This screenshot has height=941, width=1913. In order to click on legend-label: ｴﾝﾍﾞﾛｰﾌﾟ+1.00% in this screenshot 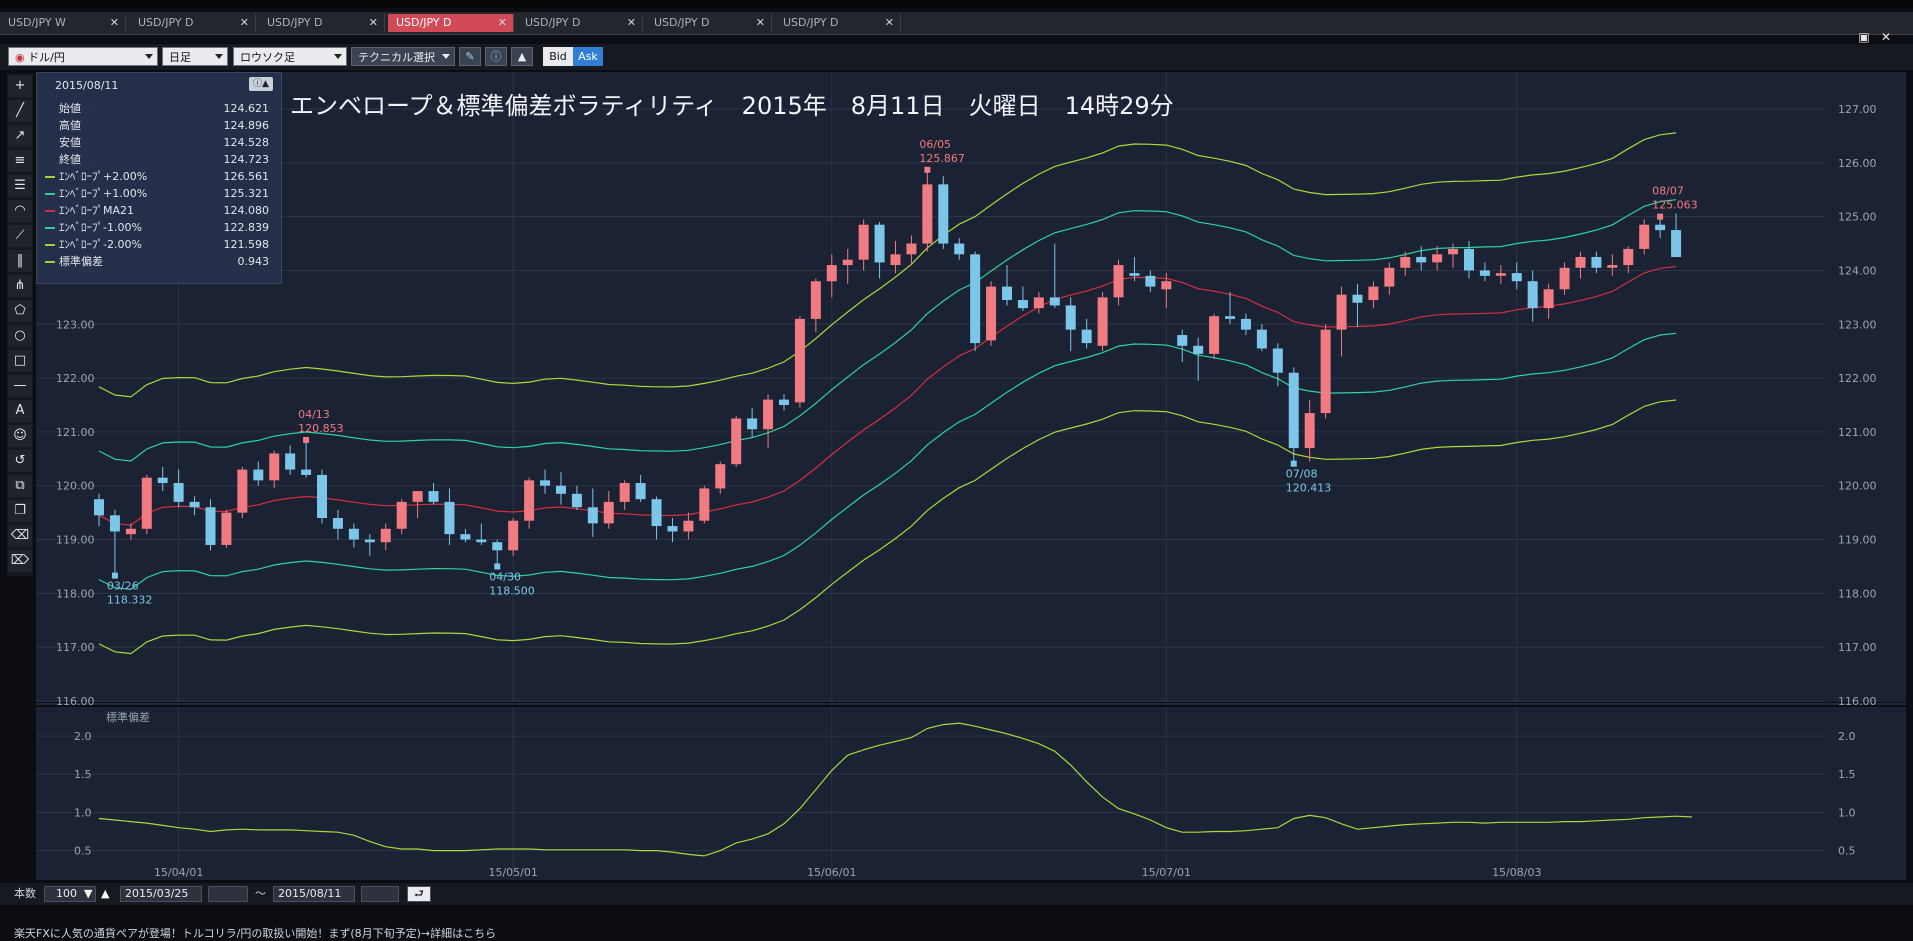, I will do `click(103, 193)`.